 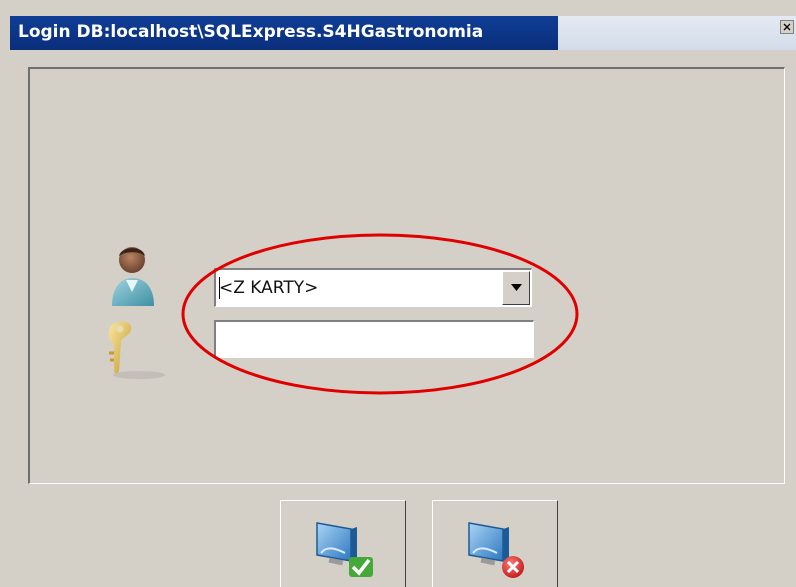 I want to click on login-cancel-icon, so click(x=496, y=550).